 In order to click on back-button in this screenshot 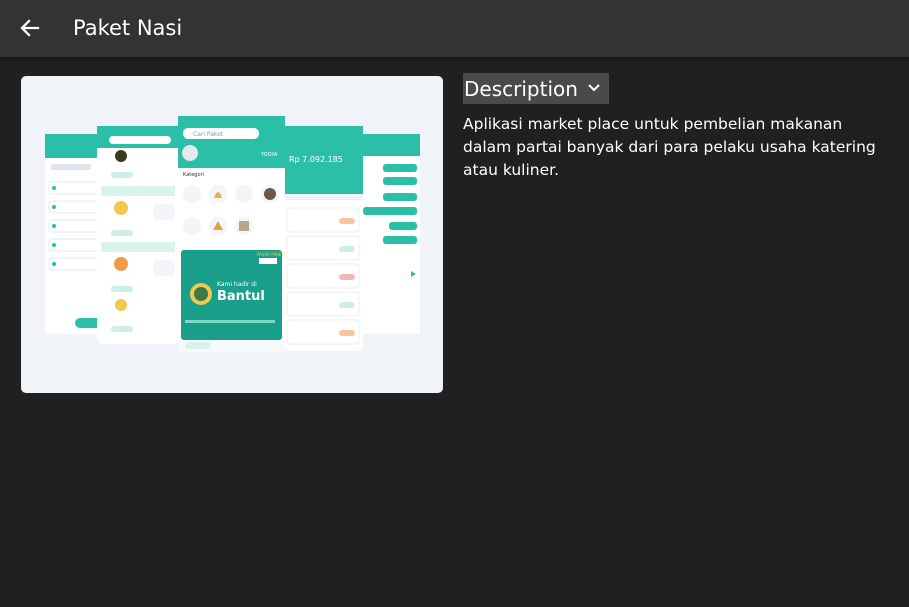, I will do `click(30, 28)`.